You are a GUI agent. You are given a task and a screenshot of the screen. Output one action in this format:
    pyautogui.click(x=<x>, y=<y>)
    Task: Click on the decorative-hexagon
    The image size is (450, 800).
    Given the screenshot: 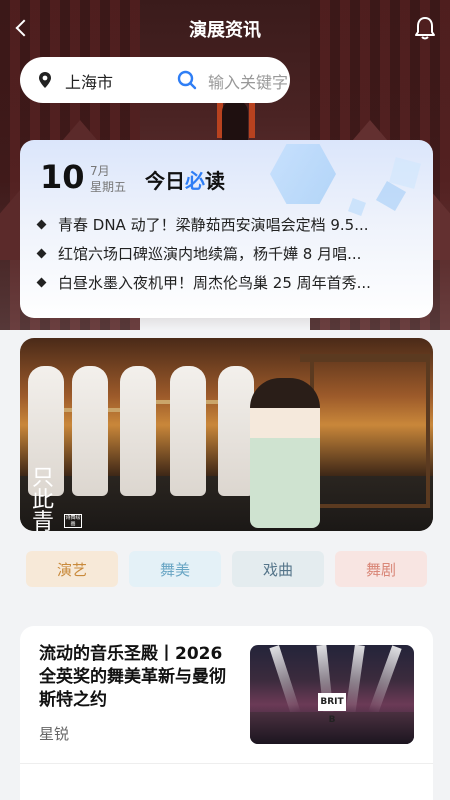 What is the action you would take?
    pyautogui.click(x=303, y=174)
    